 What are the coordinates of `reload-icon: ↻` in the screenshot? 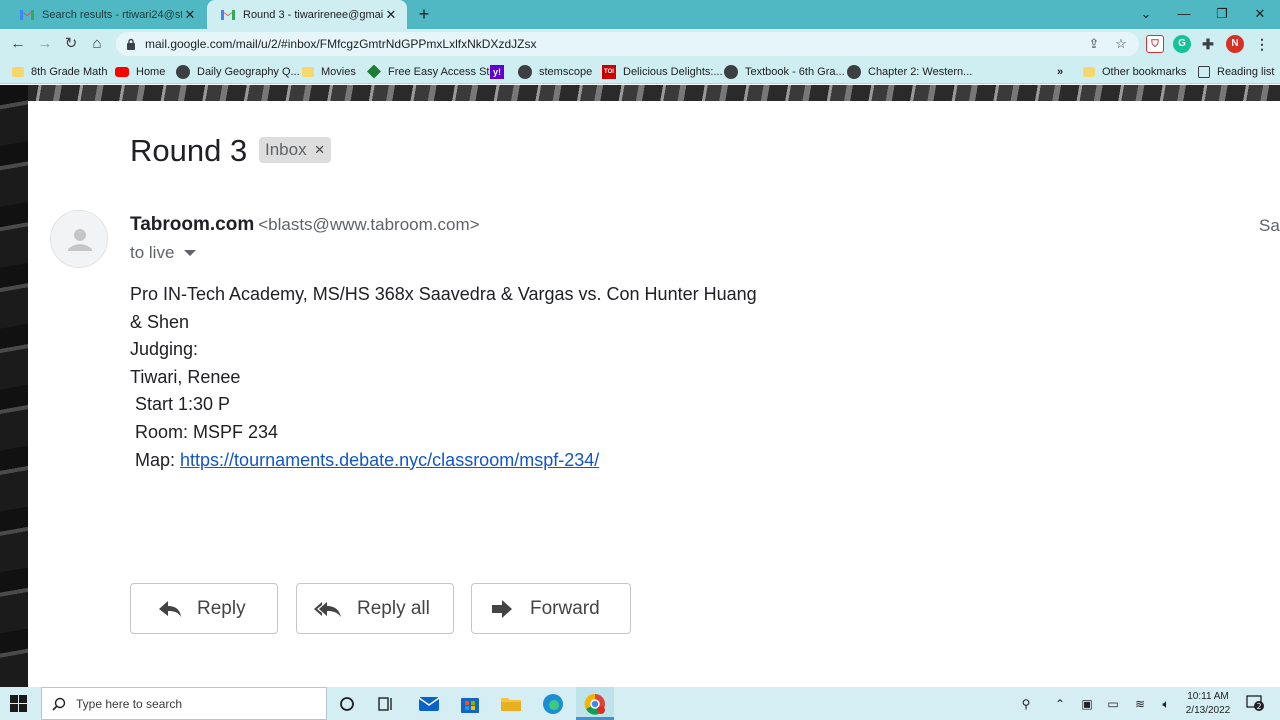 It's located at (71, 44).